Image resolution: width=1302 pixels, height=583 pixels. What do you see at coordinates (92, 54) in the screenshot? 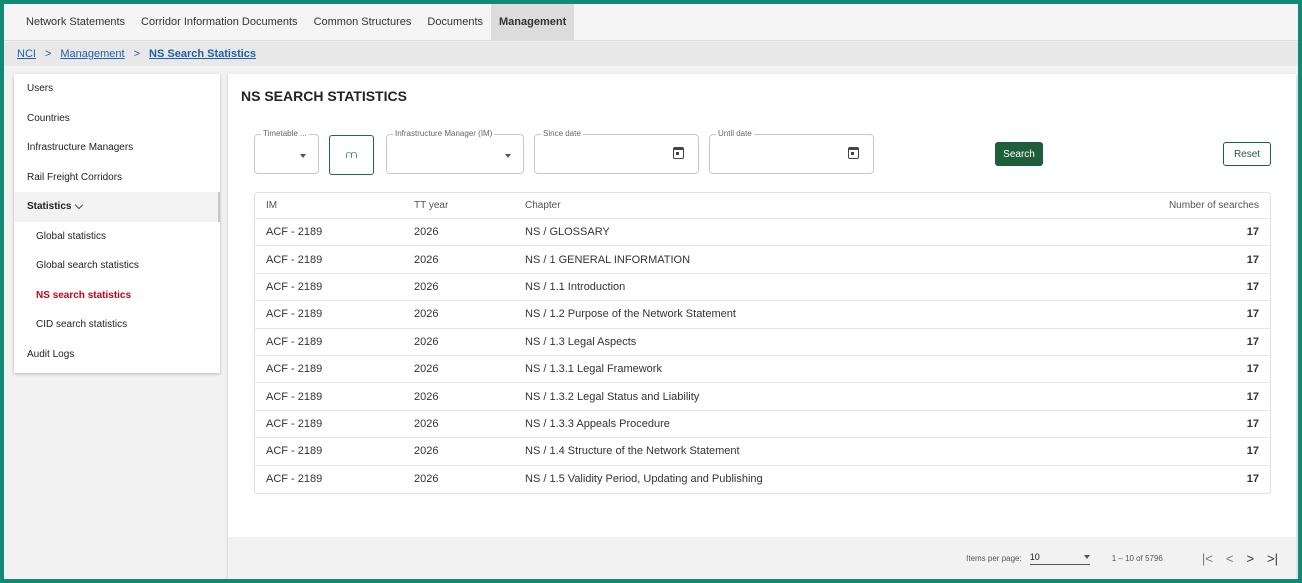
I see `breadcrumb-management: Management` at bounding box center [92, 54].